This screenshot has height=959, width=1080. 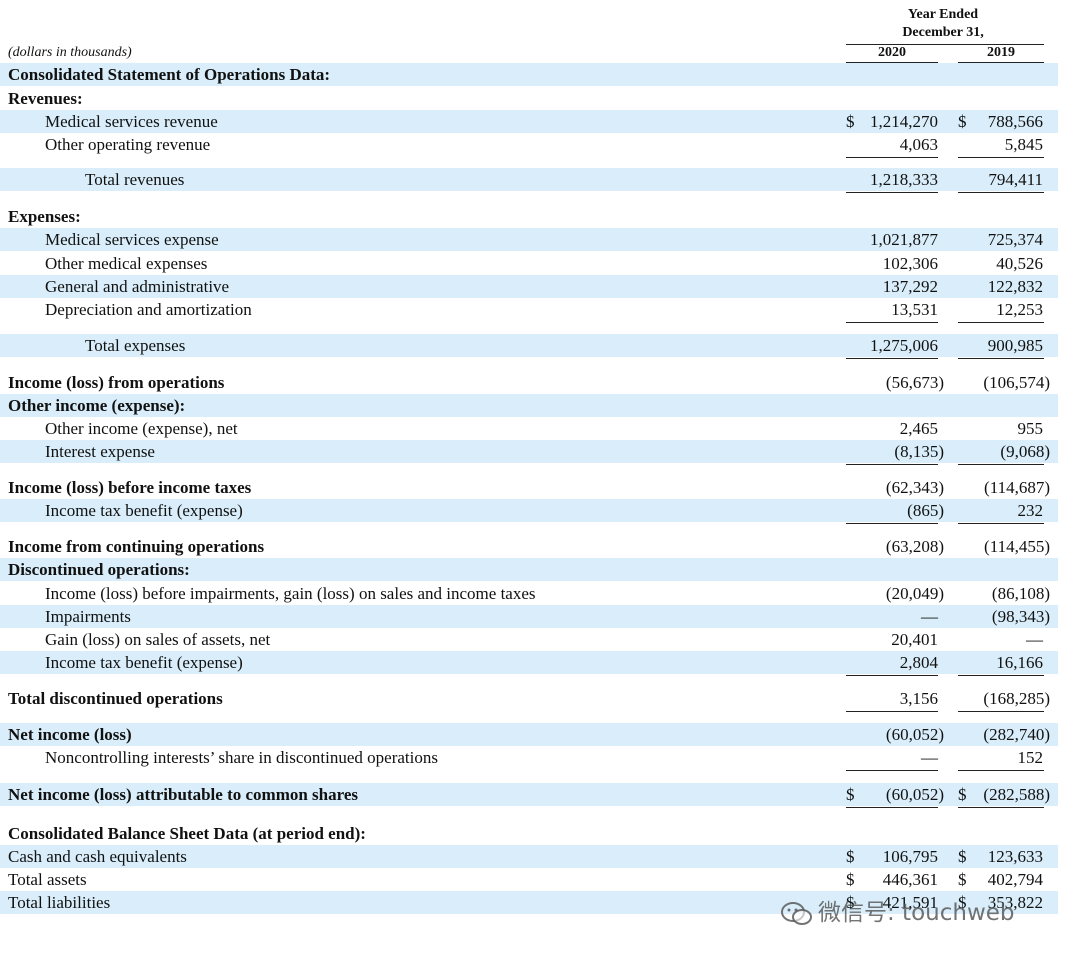 I want to click on row-label: Total discontinued operations, so click(x=115, y=698).